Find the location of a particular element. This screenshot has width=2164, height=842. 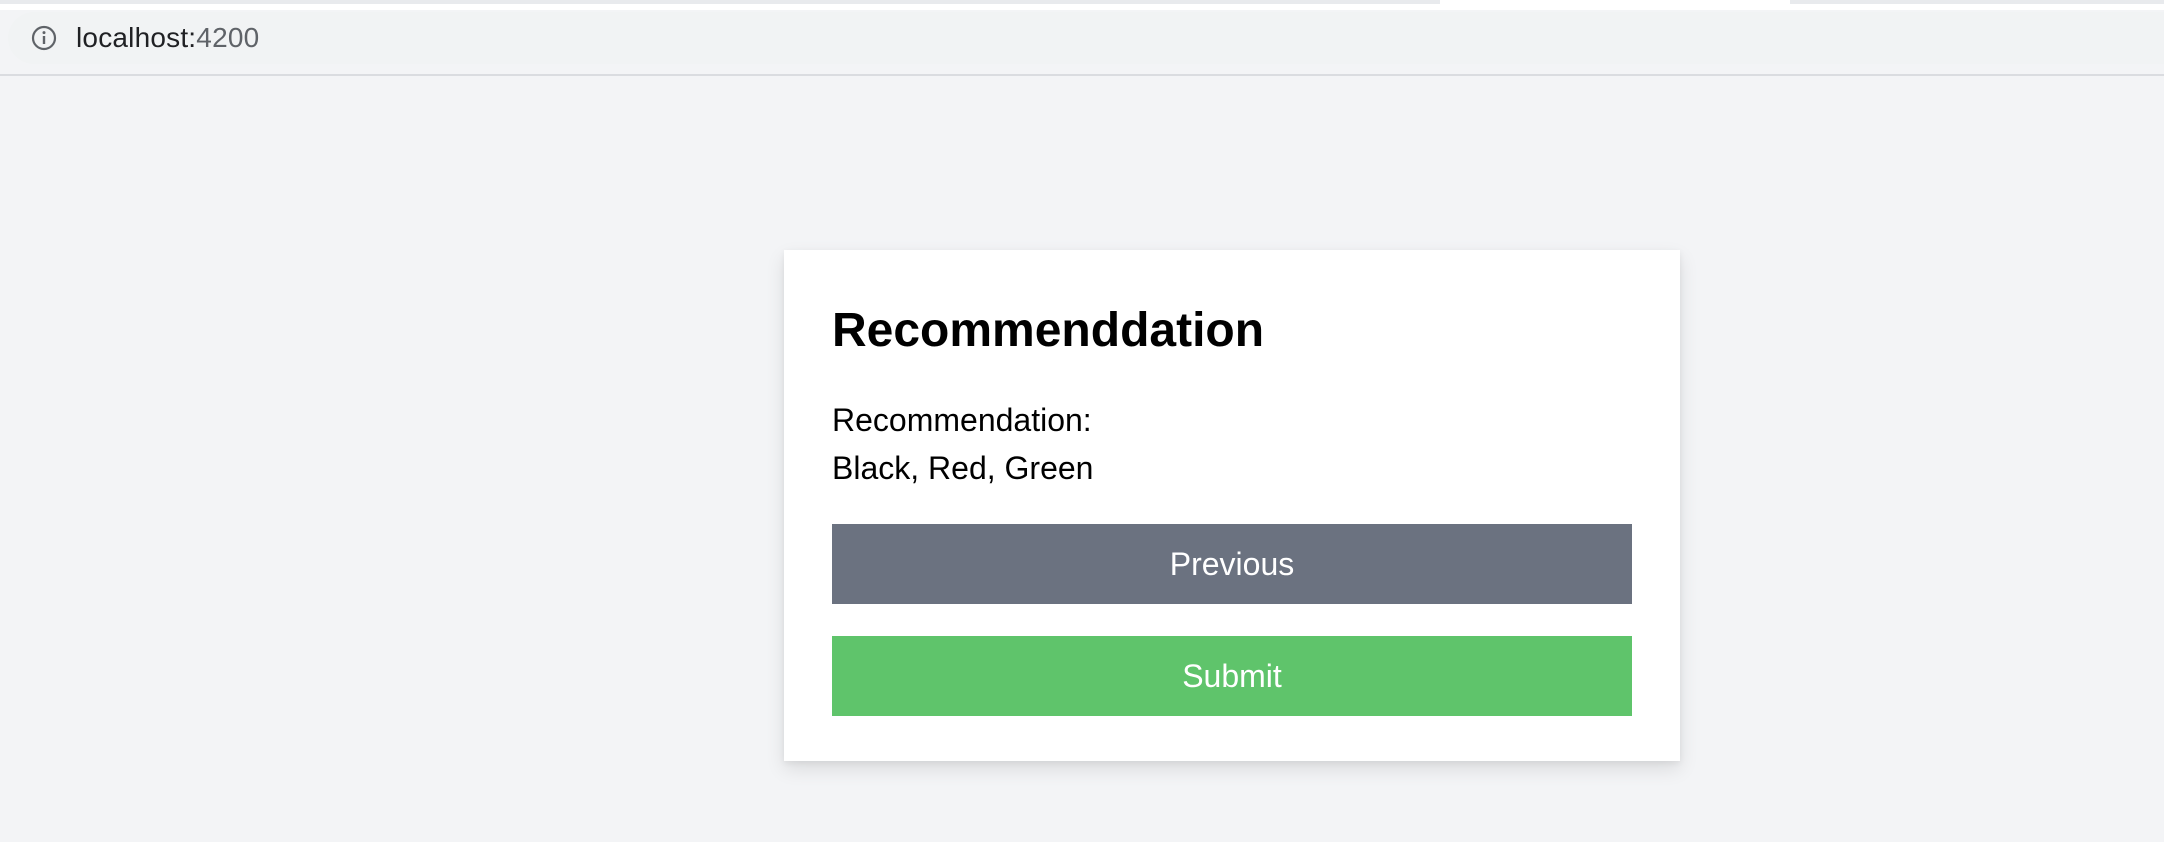

url-port: 4200 is located at coordinates (228, 37).